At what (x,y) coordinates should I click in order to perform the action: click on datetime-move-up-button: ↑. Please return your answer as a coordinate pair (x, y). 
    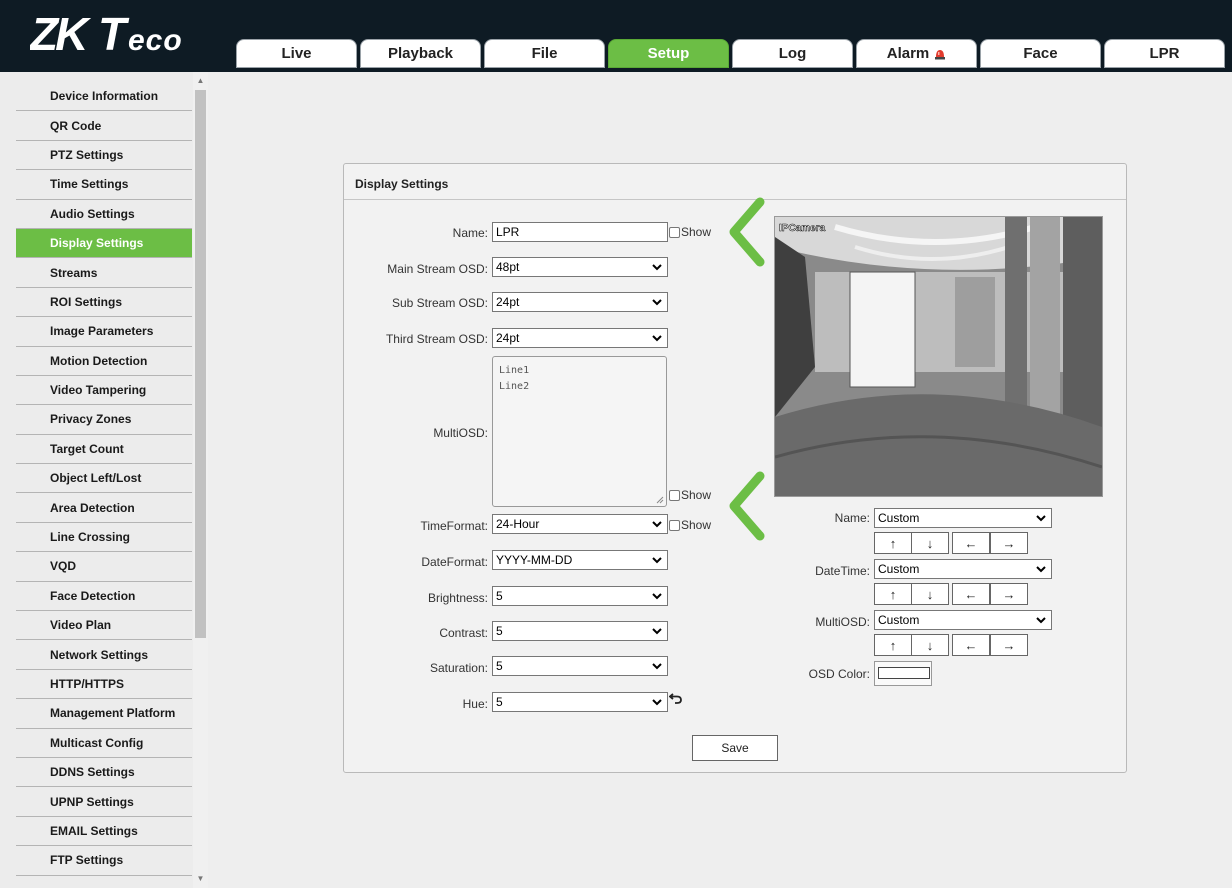
    Looking at the image, I should click on (893, 594).